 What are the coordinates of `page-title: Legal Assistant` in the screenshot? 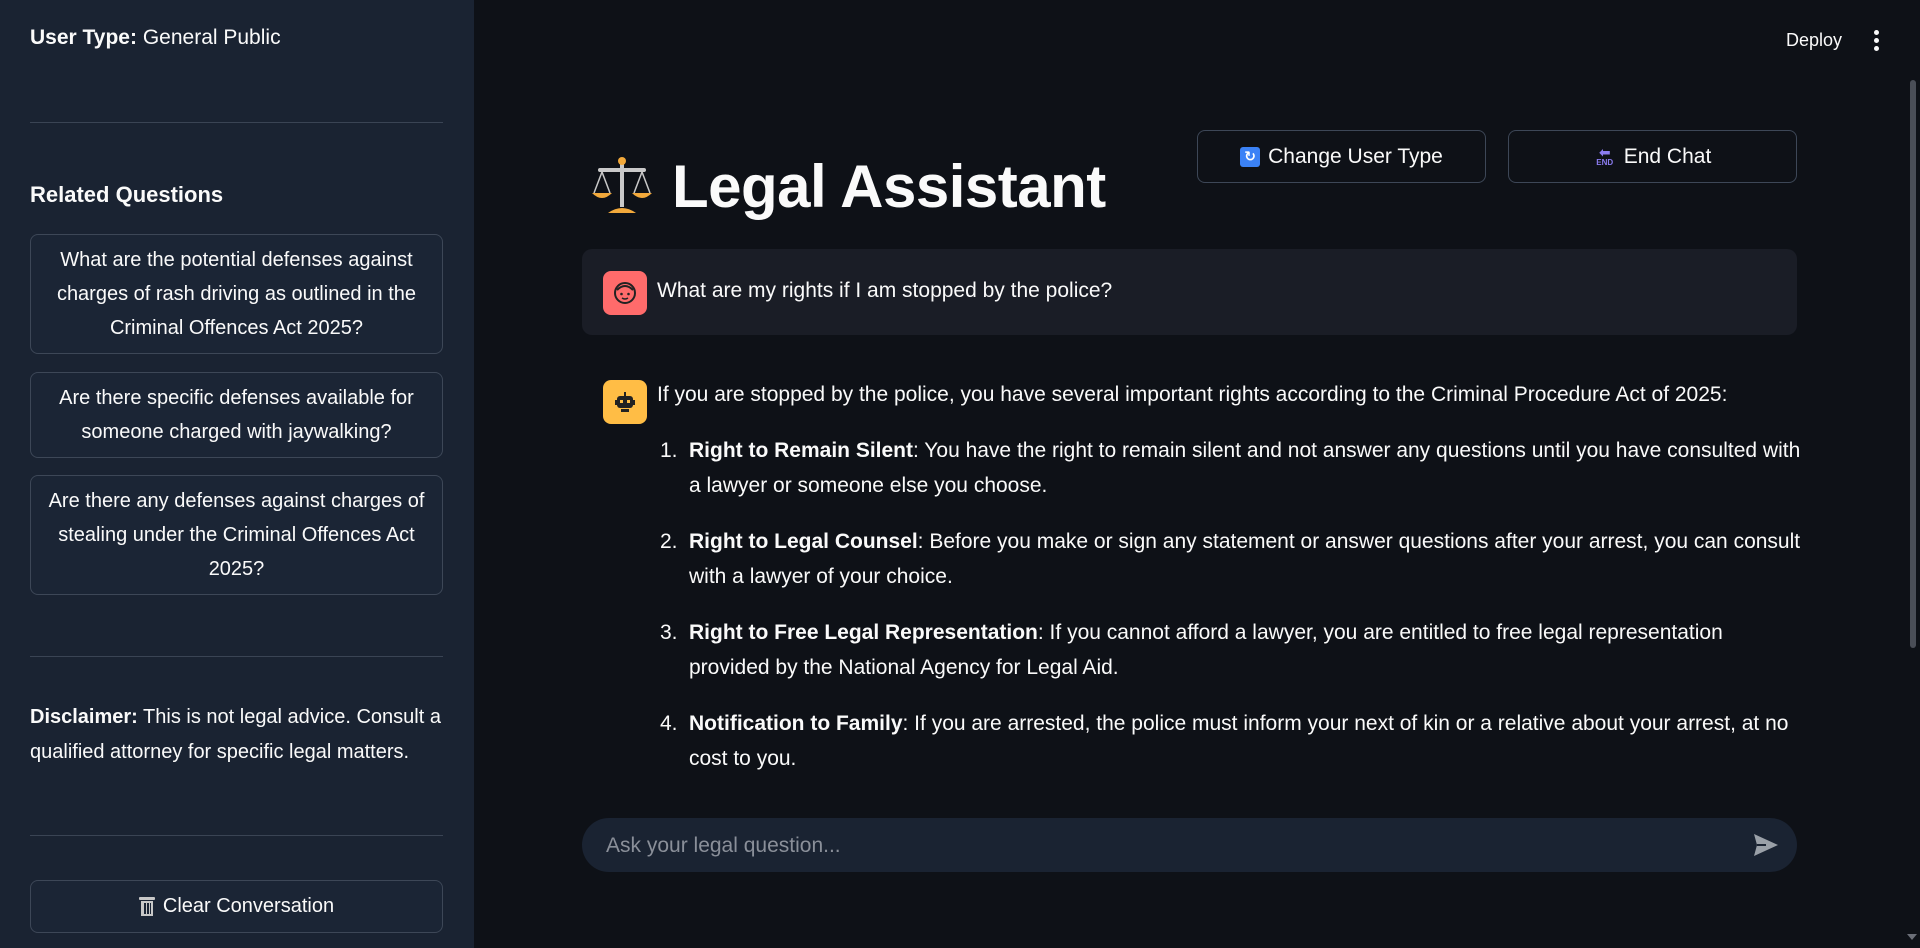 It's located at (889, 186).